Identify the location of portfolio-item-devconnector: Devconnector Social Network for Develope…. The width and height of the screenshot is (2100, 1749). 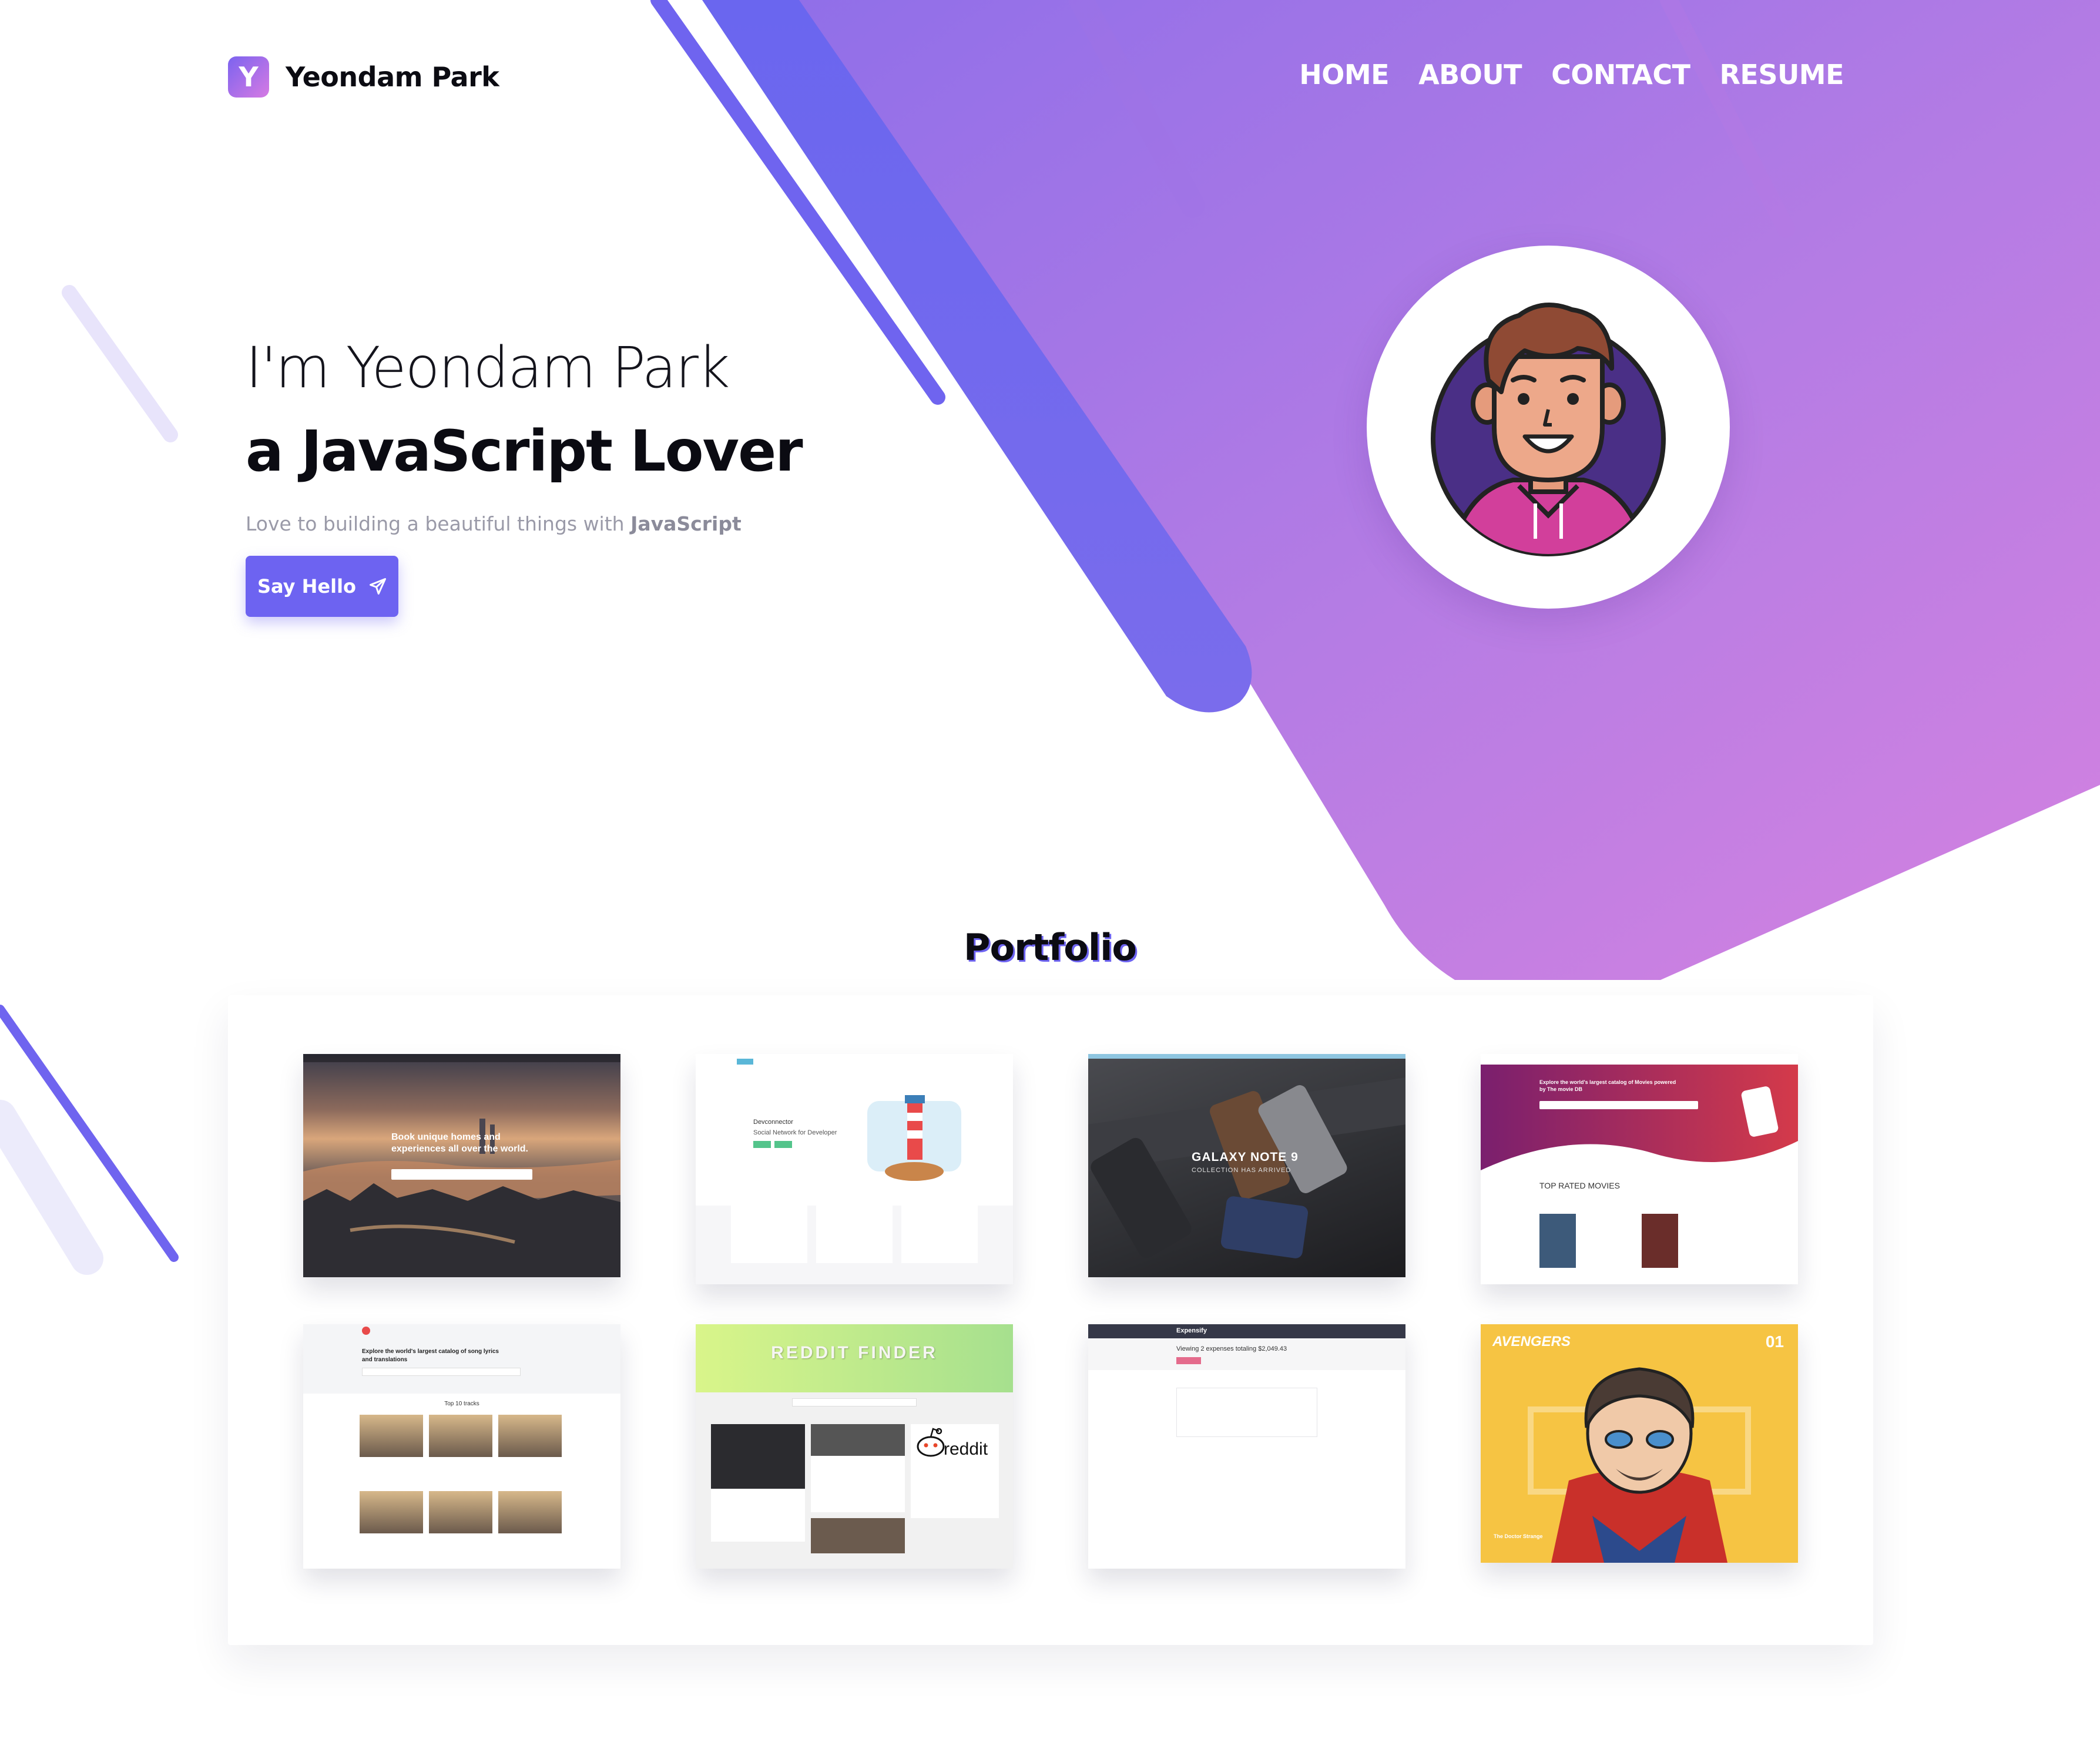
(854, 1169).